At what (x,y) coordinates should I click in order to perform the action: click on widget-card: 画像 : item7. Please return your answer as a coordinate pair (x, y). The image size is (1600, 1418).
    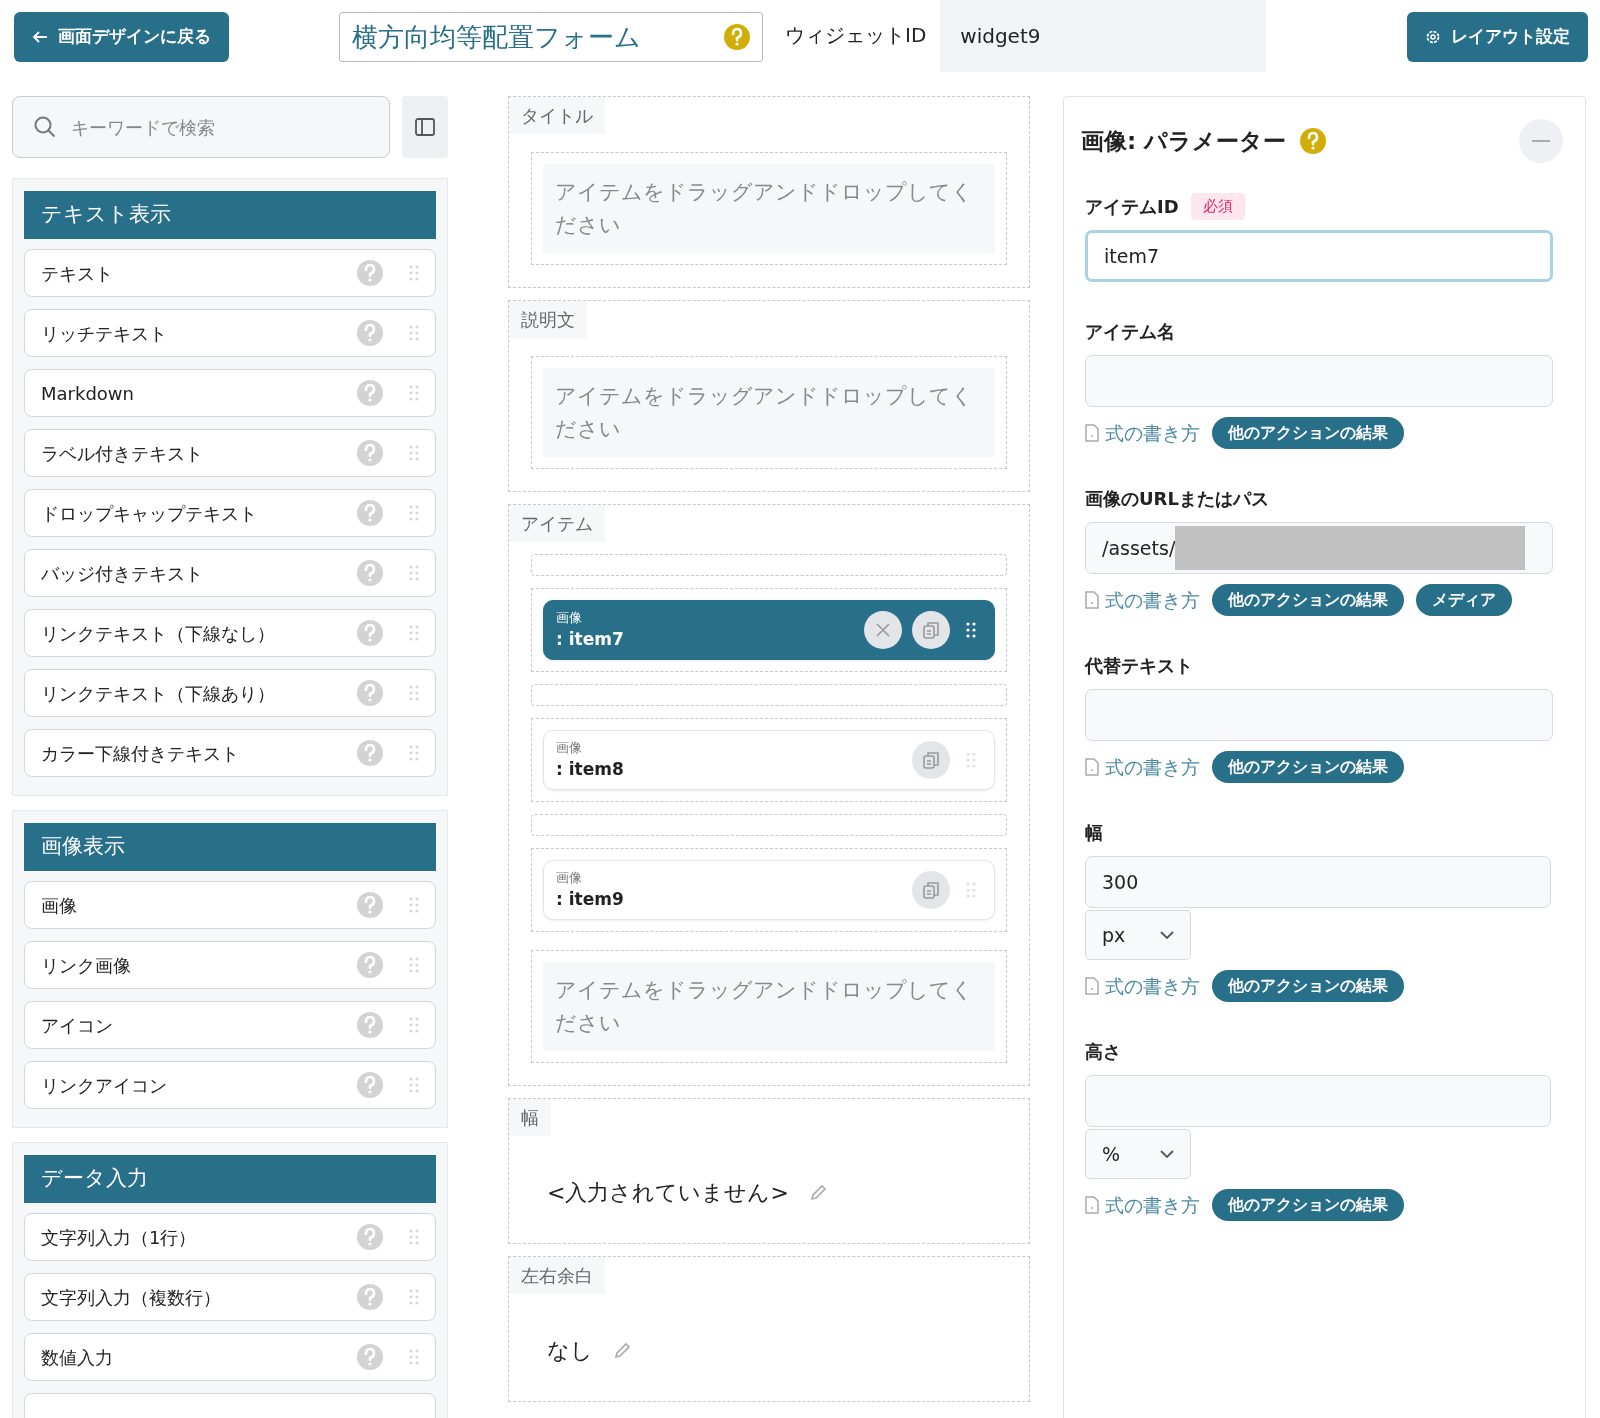
    Looking at the image, I should click on (769, 630).